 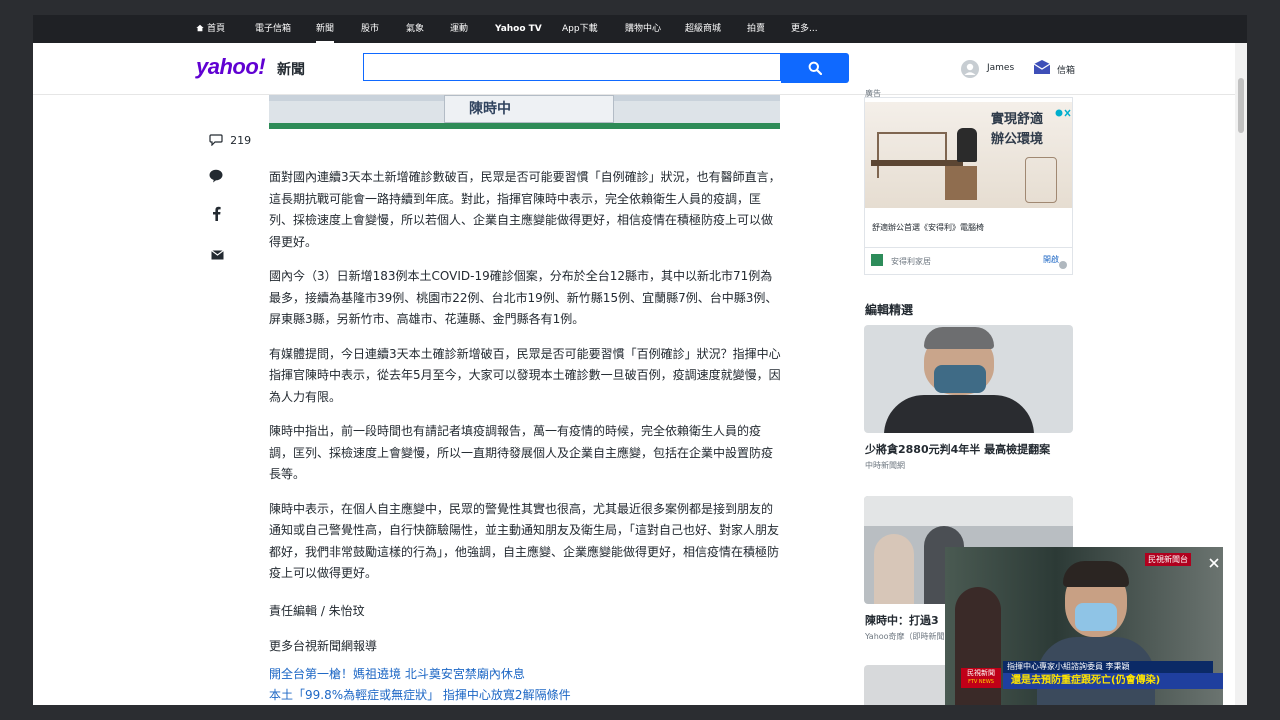 What do you see at coordinates (241, 140) in the screenshot?
I see `comment-count: 219` at bounding box center [241, 140].